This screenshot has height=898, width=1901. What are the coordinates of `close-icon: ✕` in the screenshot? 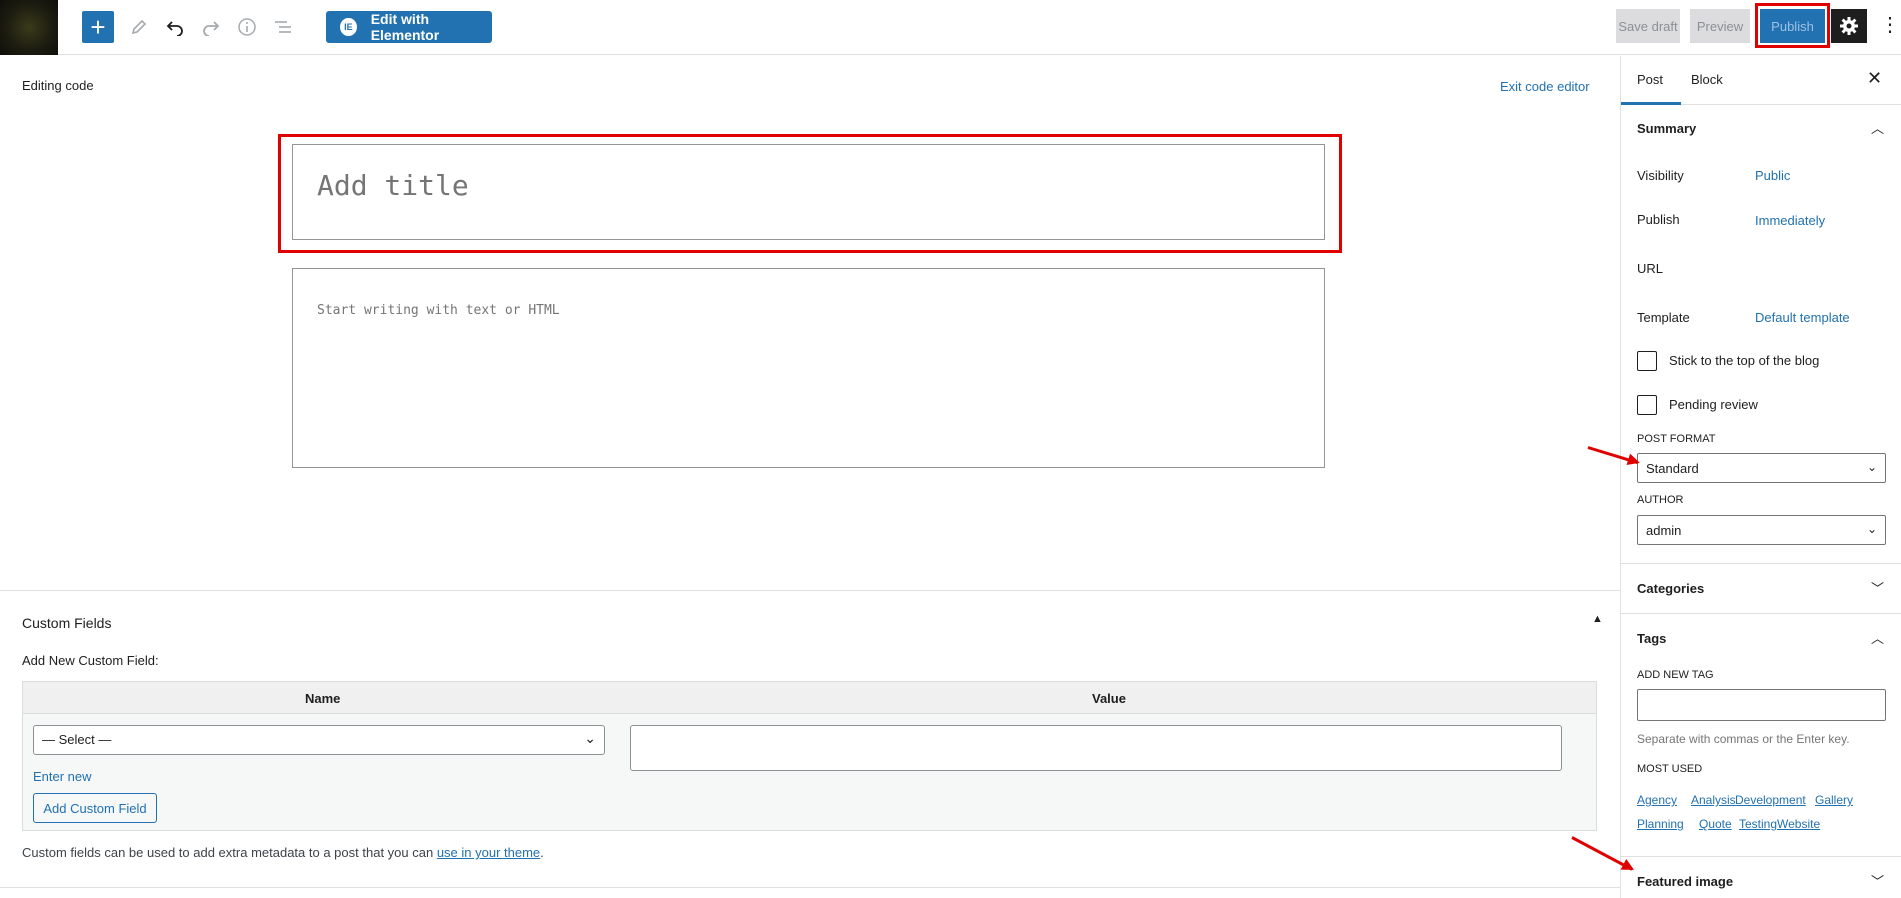 It's located at (1874, 78).